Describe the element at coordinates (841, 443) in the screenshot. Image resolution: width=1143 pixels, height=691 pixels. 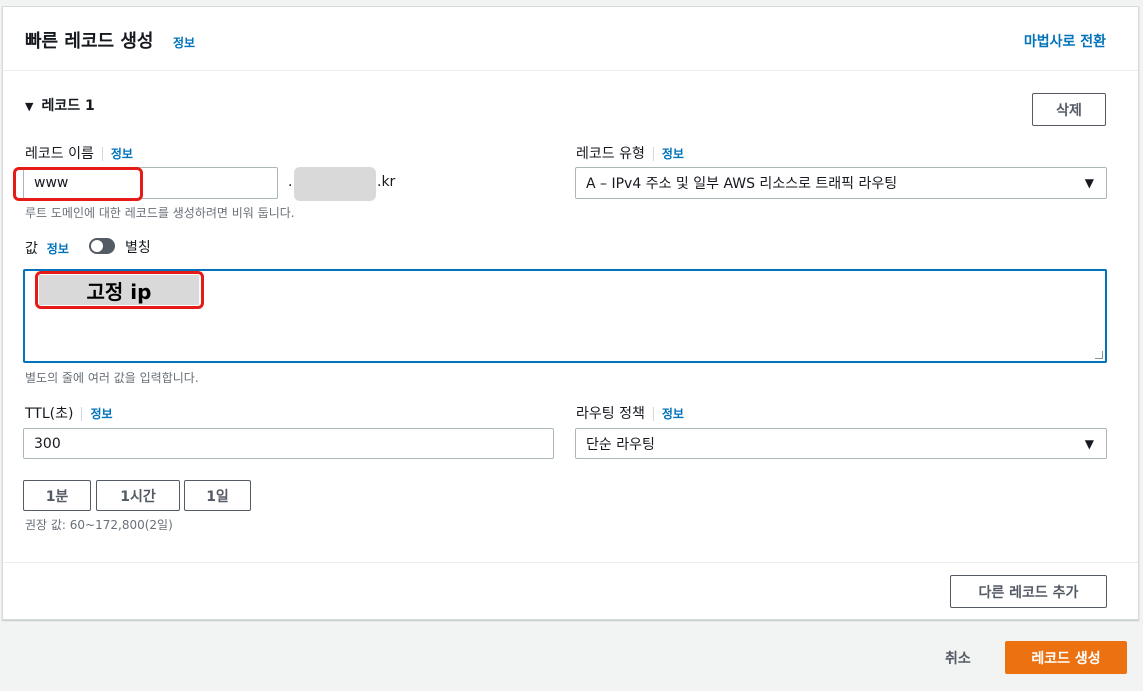
I see `routing-policy-select: 단순 라우팅 ▼` at that location.